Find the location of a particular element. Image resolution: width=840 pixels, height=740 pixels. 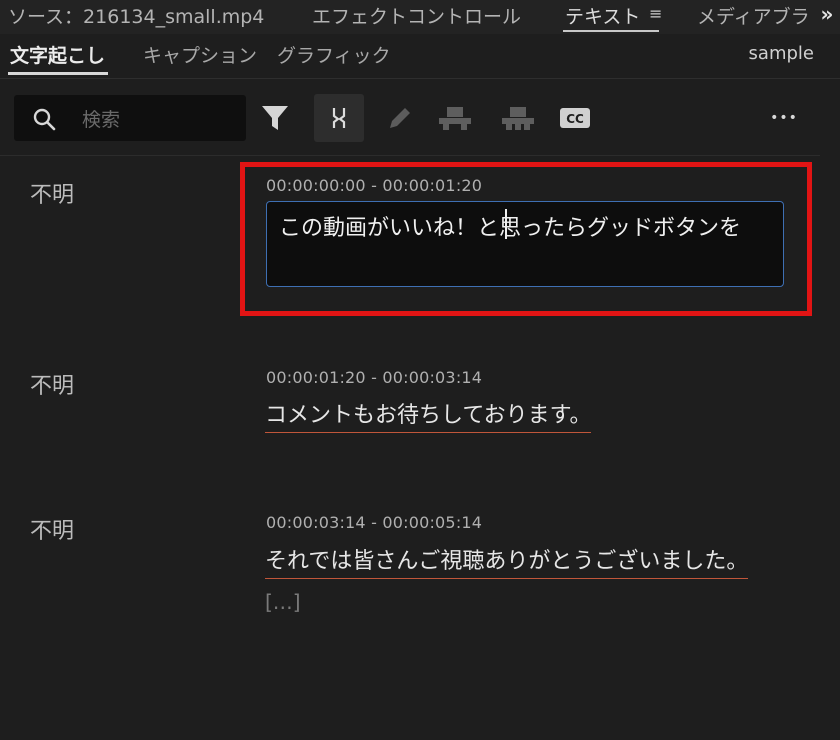

filter-icon is located at coordinates (275, 118).